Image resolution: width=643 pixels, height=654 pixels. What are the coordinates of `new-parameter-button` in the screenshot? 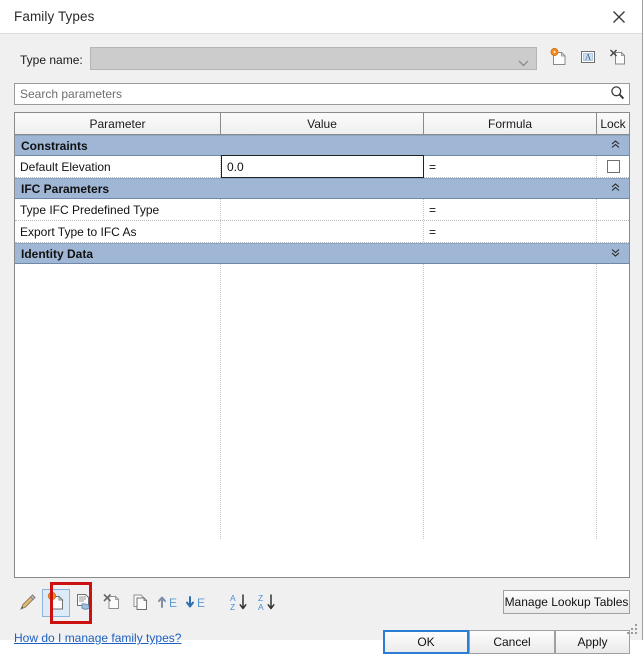 It's located at (56, 603).